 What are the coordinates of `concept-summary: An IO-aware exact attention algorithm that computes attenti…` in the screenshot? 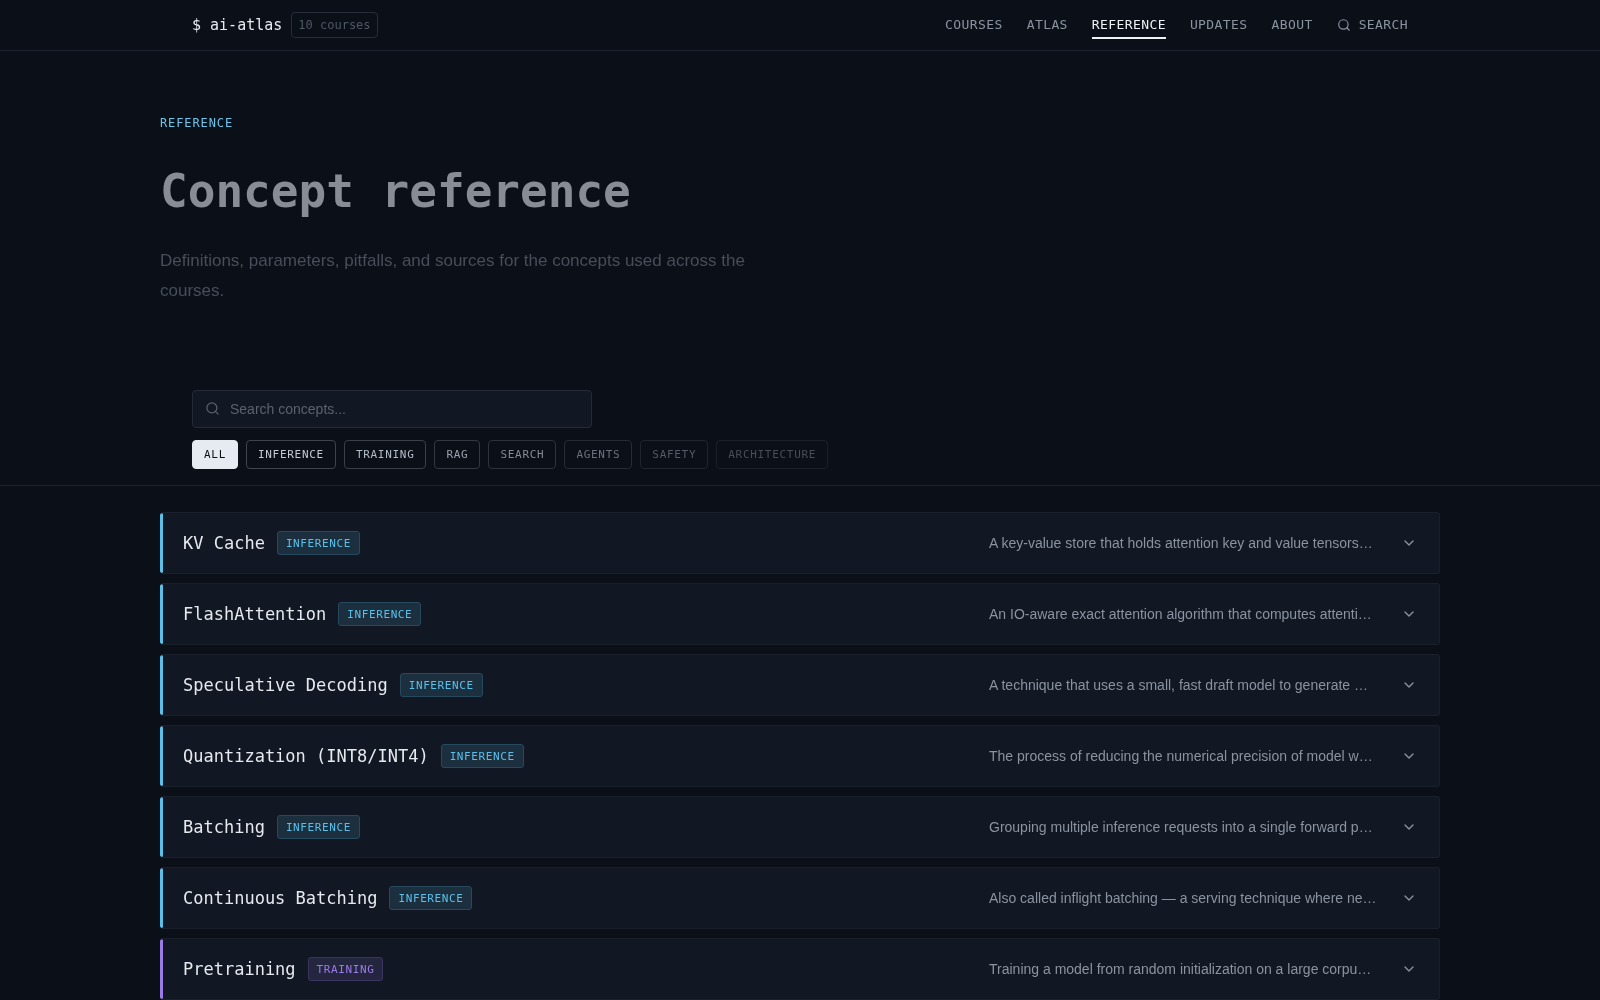 It's located at (1181, 614).